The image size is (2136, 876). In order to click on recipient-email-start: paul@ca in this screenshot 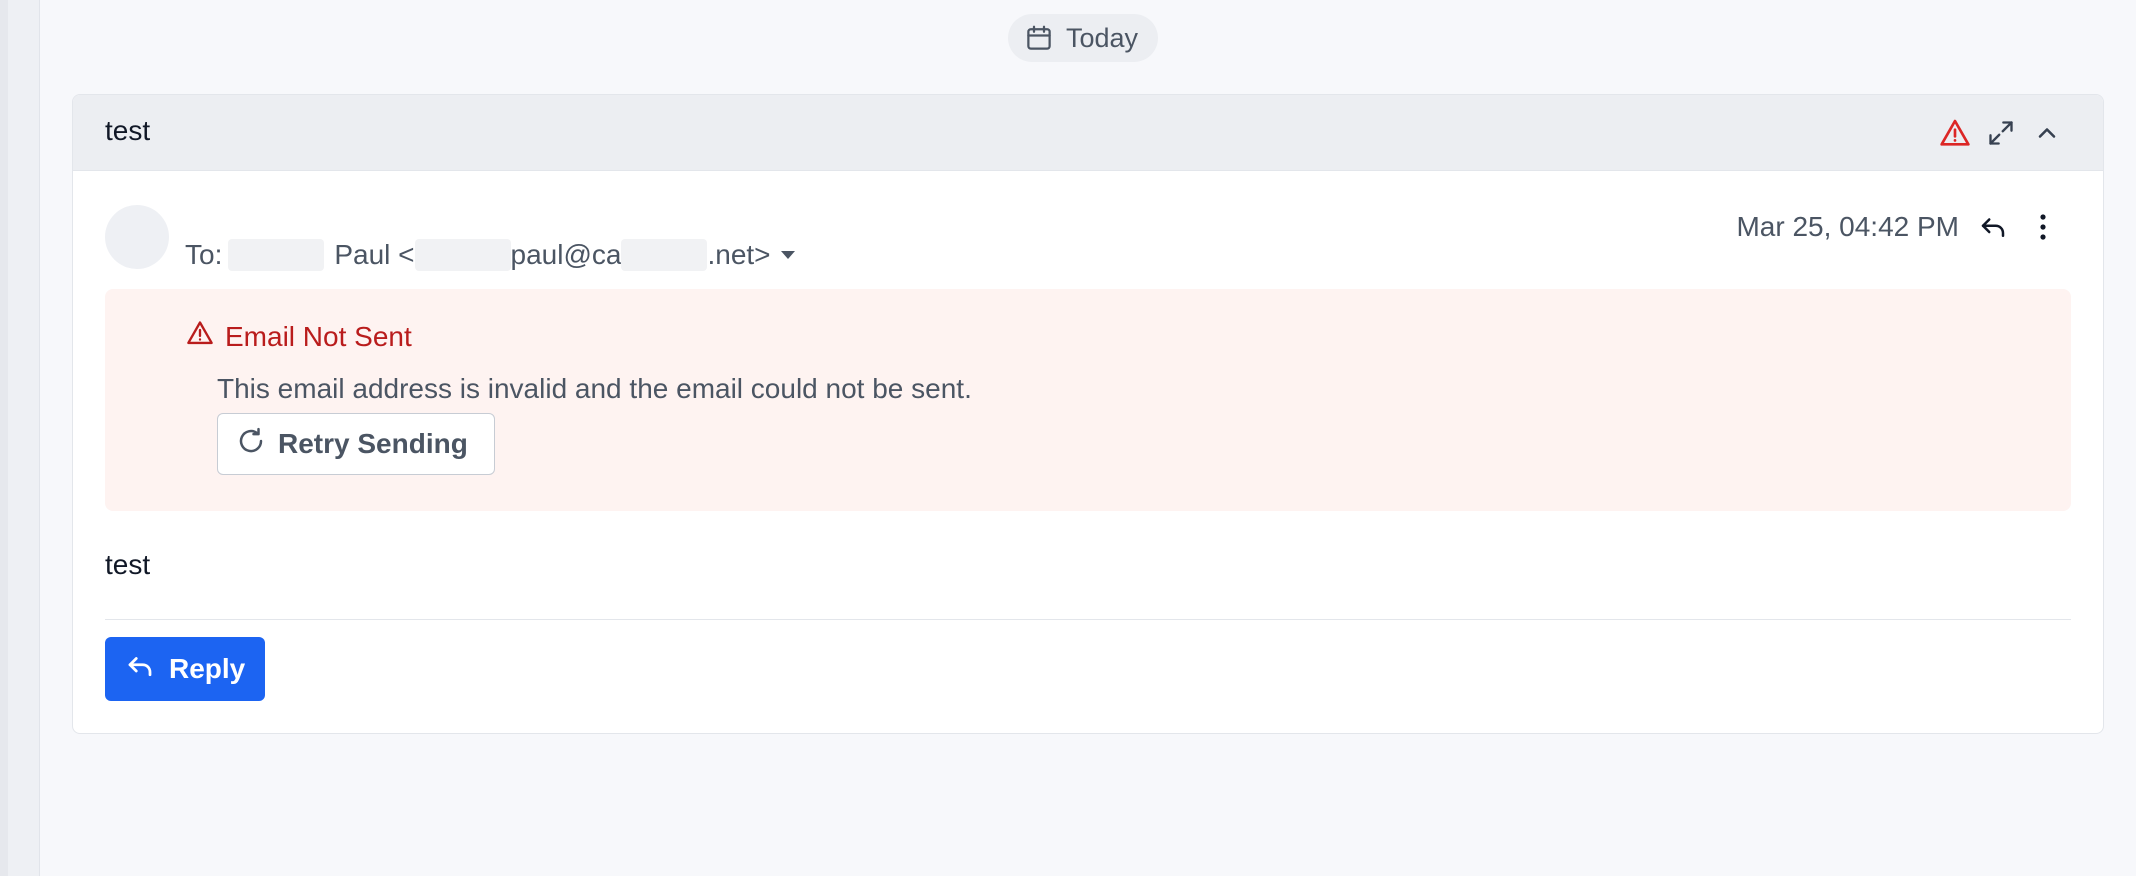, I will do `click(566, 254)`.